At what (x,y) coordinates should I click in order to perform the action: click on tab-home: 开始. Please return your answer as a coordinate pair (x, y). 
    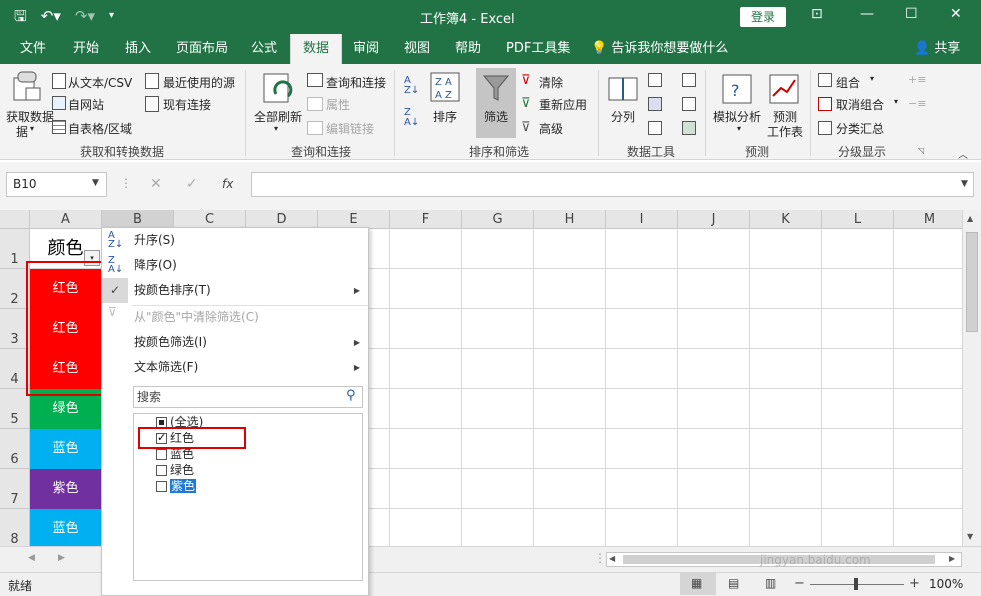
    Looking at the image, I should click on (86, 49).